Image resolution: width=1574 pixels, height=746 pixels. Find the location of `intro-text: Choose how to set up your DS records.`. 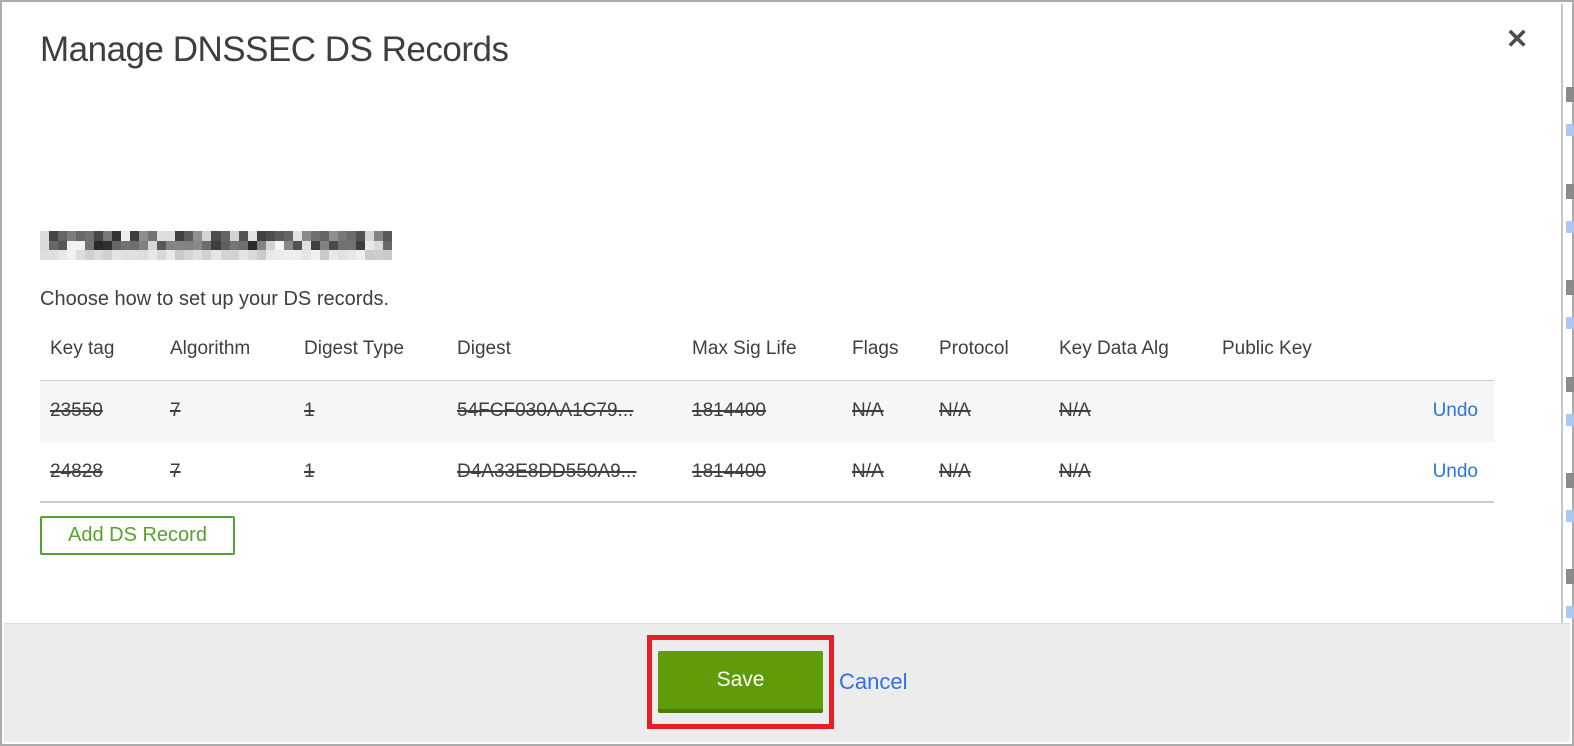

intro-text: Choose how to set up your DS records. is located at coordinates (215, 299).